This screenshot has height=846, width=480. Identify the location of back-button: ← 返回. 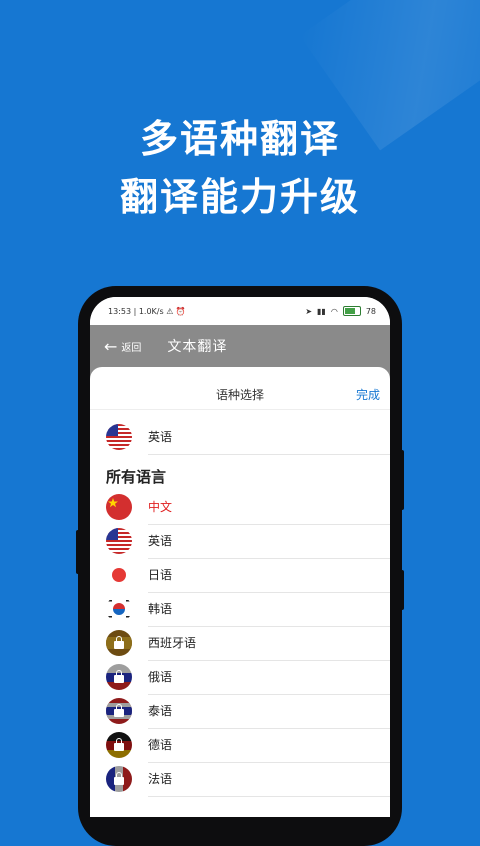
(122, 346).